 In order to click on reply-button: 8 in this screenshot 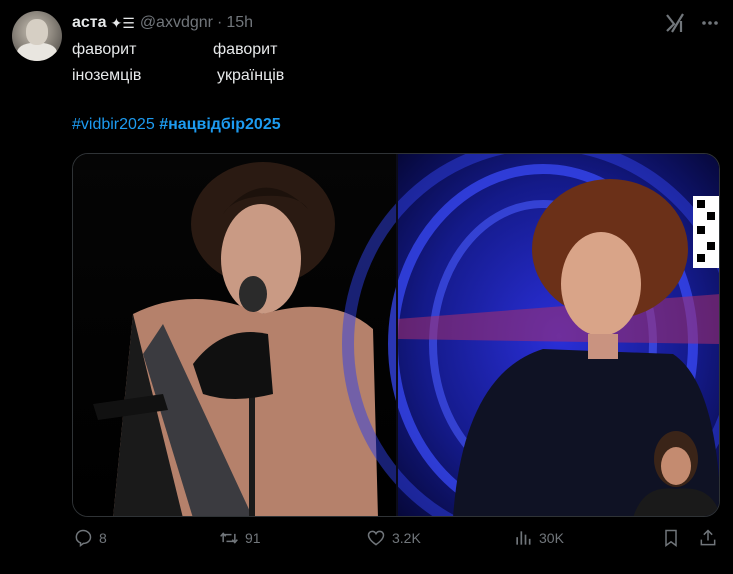, I will do `click(90, 538)`.